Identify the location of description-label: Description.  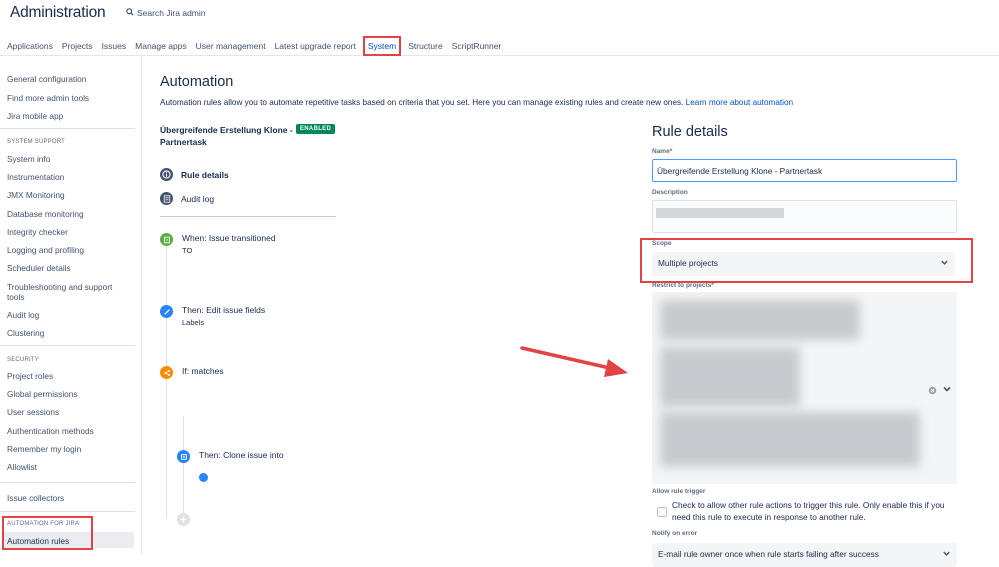
(670, 192).